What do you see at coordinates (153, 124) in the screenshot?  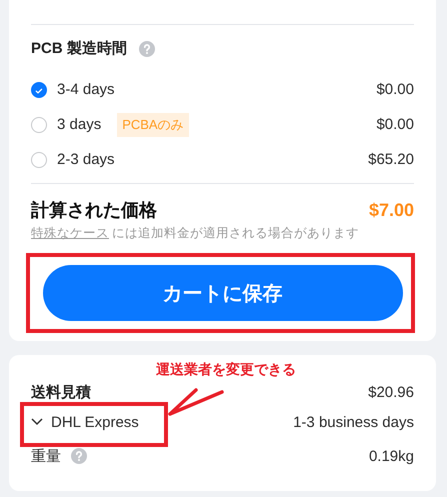 I see `option-tag: PCBAのみ` at bounding box center [153, 124].